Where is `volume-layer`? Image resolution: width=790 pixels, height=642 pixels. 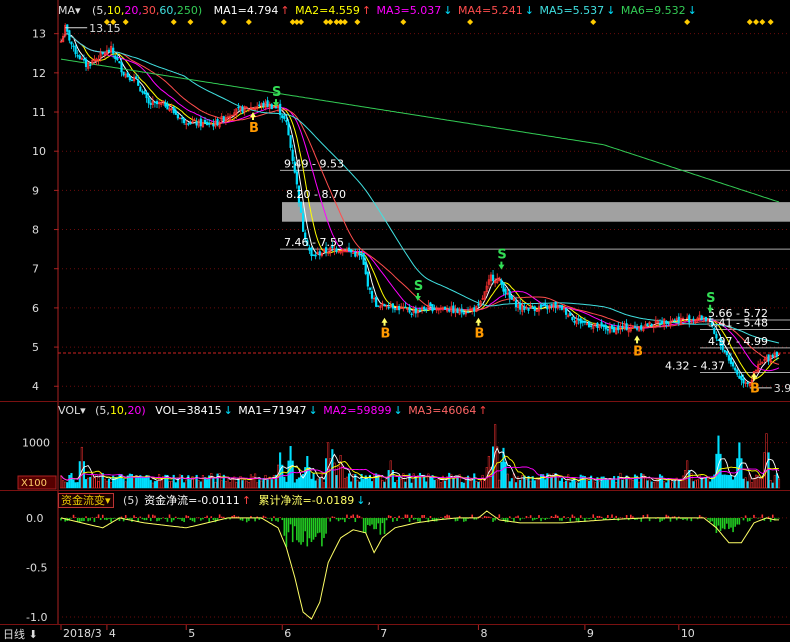 volume-layer is located at coordinates (420, 456).